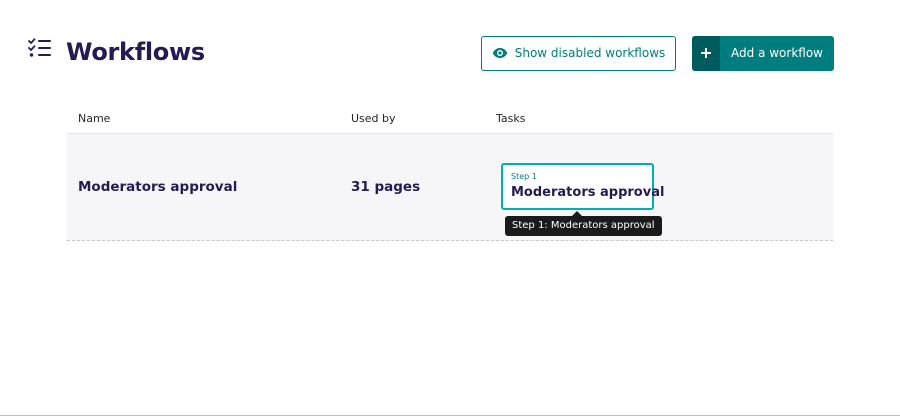 This screenshot has width=900, height=416. Describe the element at coordinates (41, 48) in the screenshot. I see `tasks-list-icon` at that location.